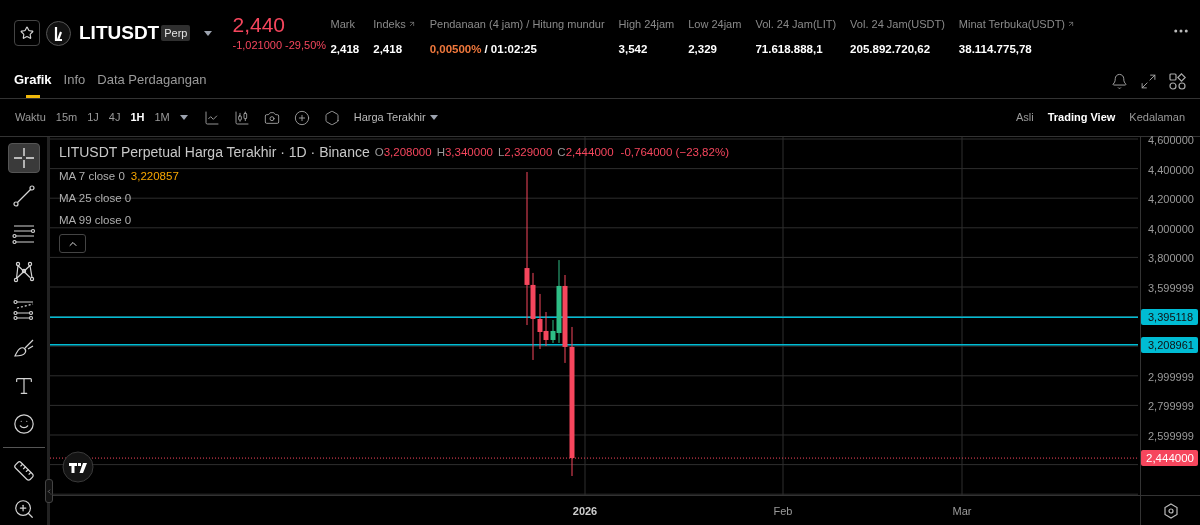 The image size is (1200, 525). Describe the element at coordinates (30, 118) in the screenshot. I see `interval-label: Waktu` at that location.